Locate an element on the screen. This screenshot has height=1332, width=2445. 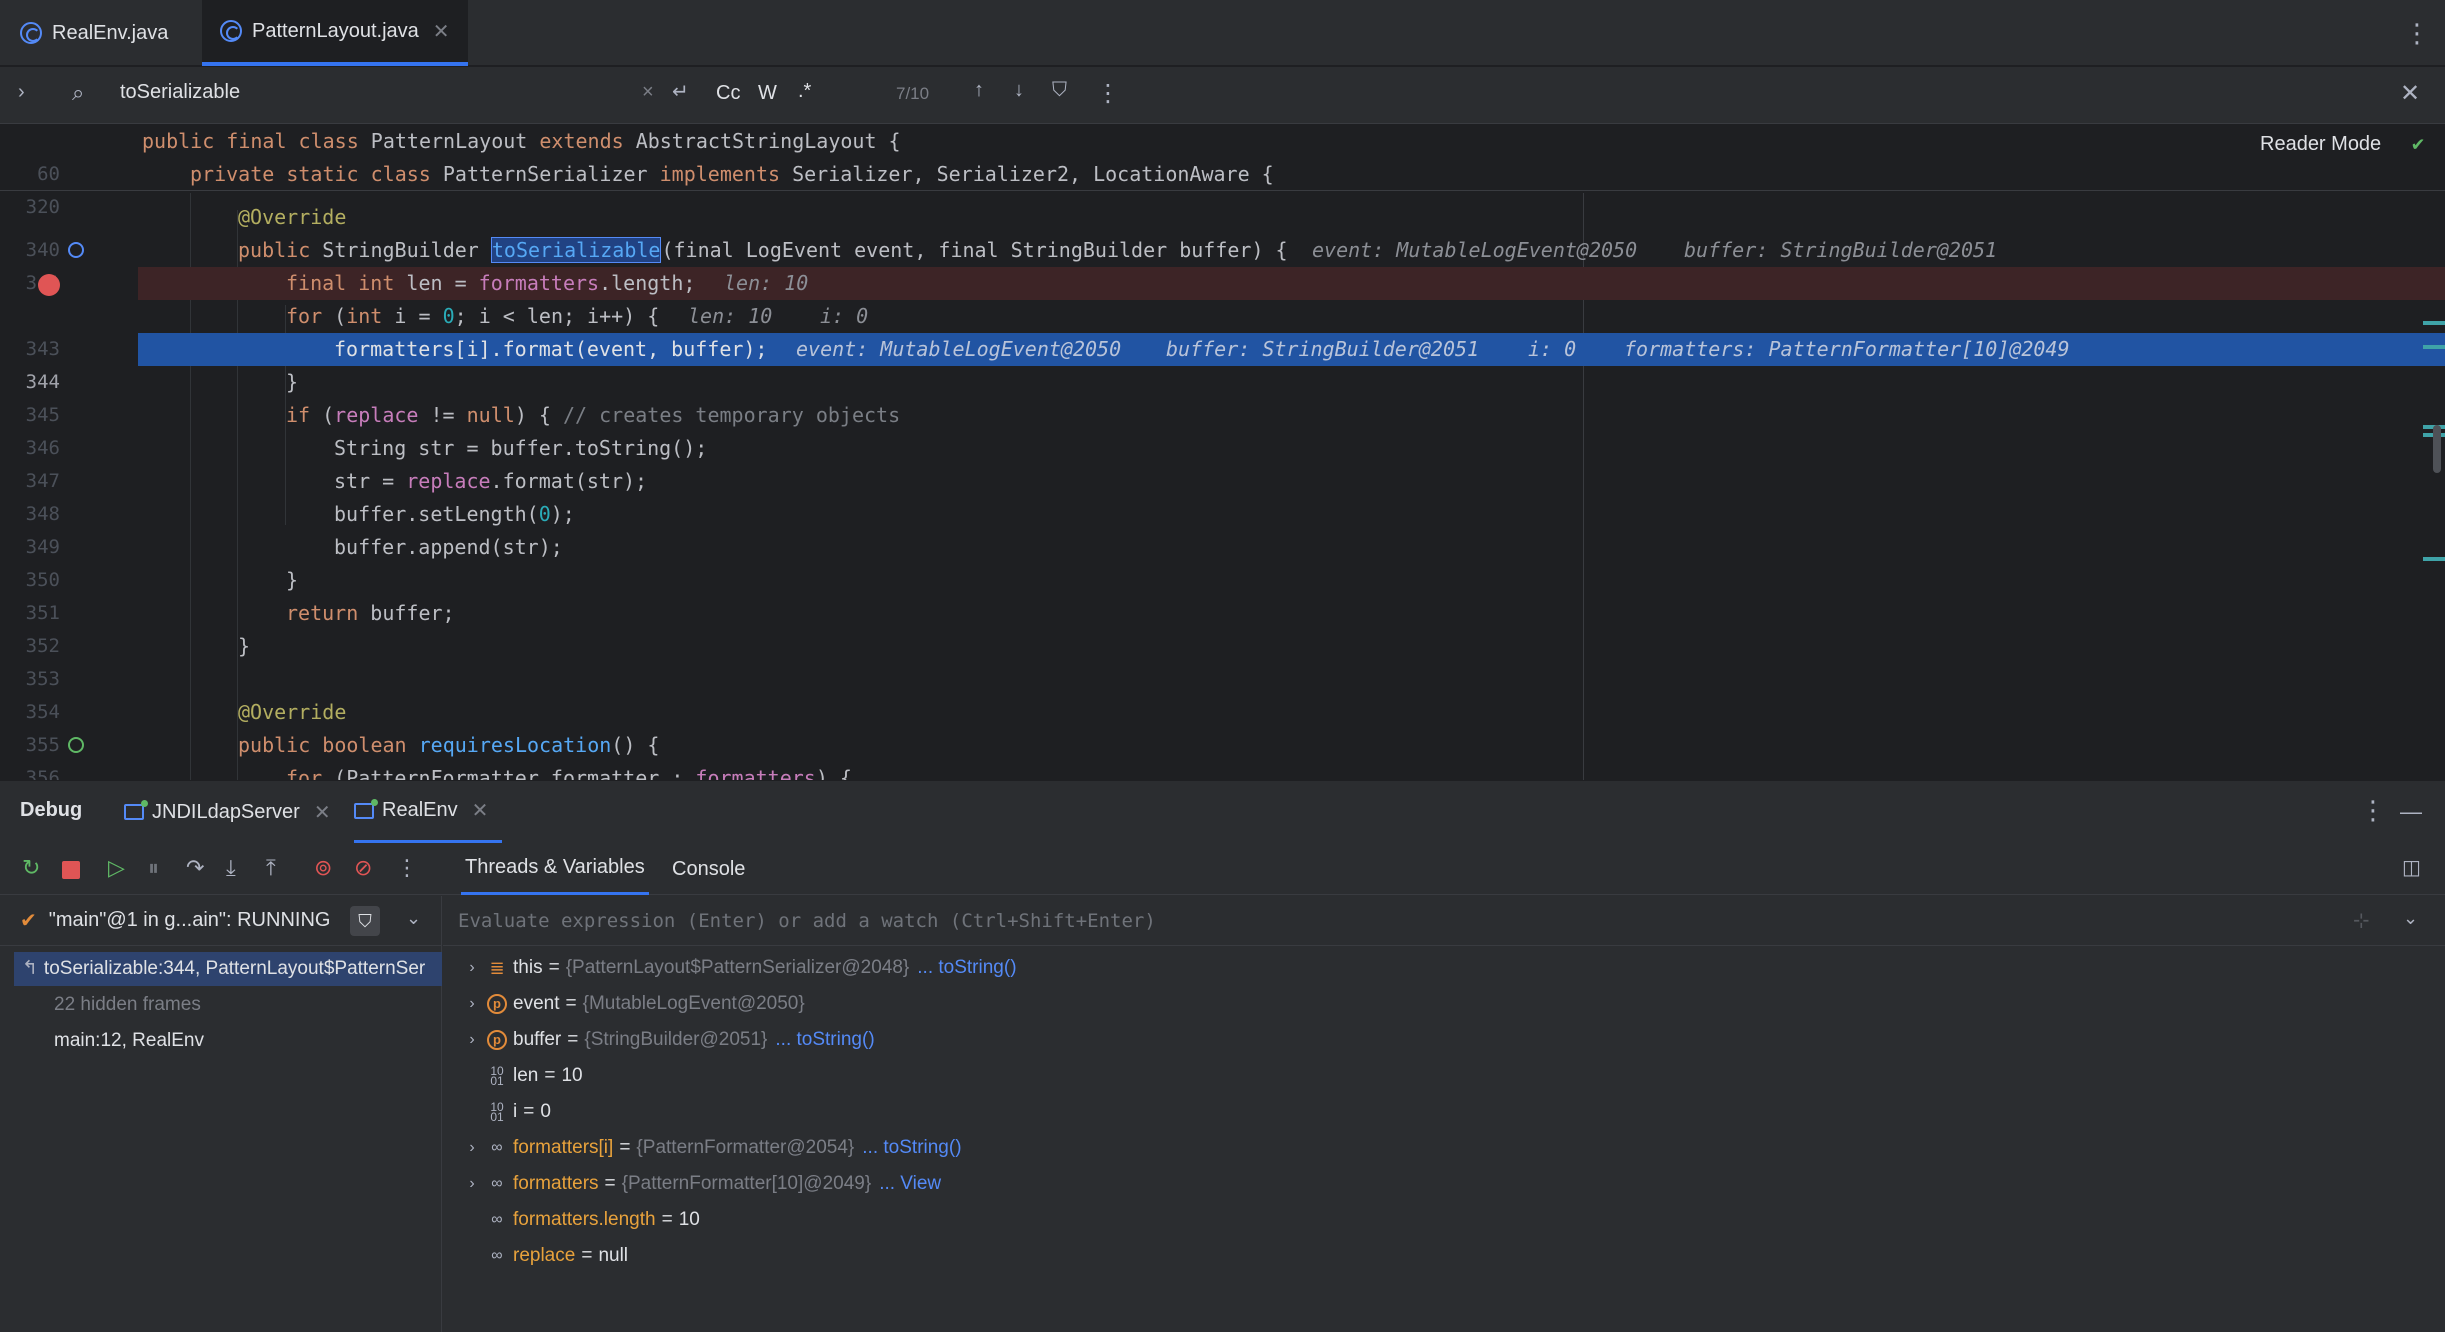
variable-row-len: 10 01 len = 10 is located at coordinates (534, 1076).